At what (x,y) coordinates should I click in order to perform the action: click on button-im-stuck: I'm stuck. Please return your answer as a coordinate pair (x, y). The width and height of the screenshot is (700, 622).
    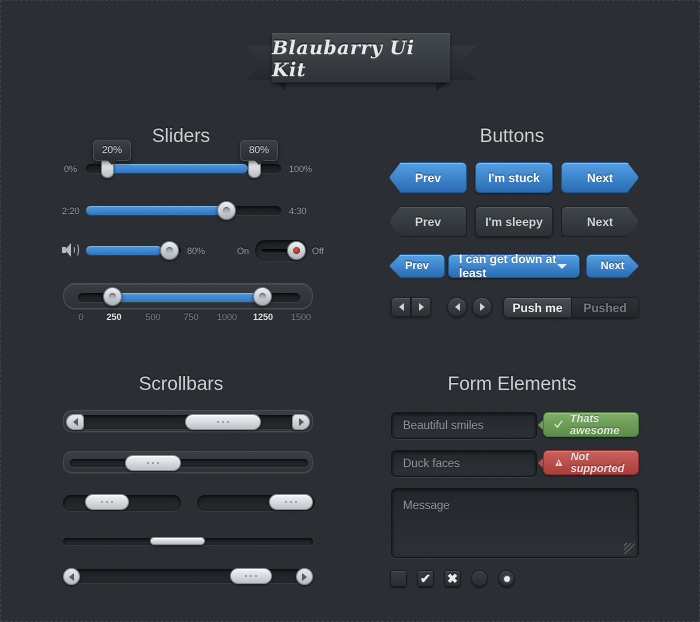
    Looking at the image, I should click on (514, 177).